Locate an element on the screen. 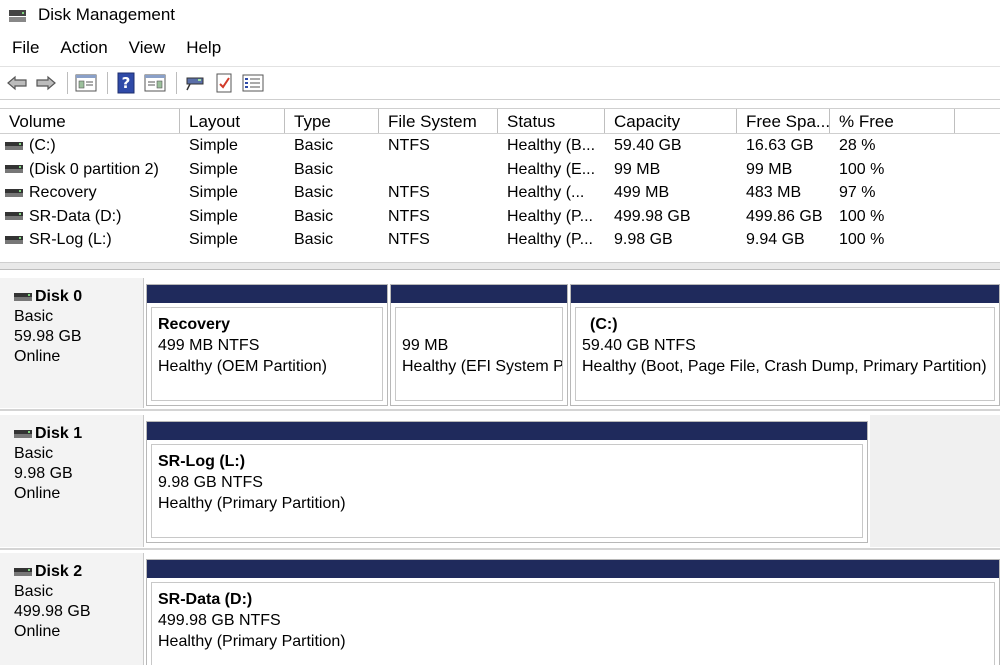  column-header-file-system: File System is located at coordinates (438, 121).